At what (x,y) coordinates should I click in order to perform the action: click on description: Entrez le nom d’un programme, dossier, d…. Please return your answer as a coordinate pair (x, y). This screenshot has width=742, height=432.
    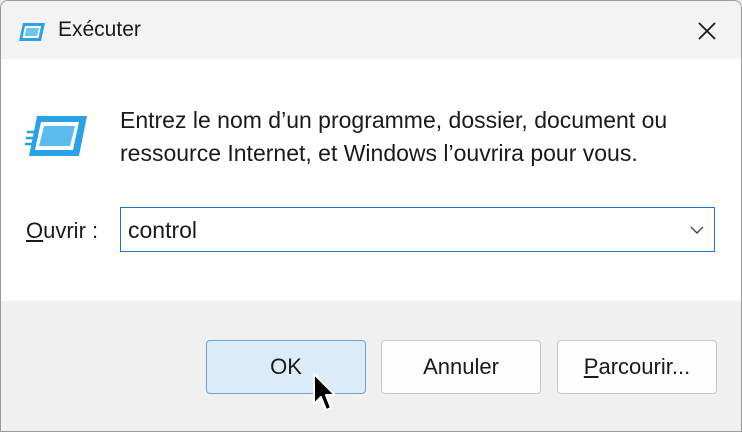
    Looking at the image, I should click on (420, 137).